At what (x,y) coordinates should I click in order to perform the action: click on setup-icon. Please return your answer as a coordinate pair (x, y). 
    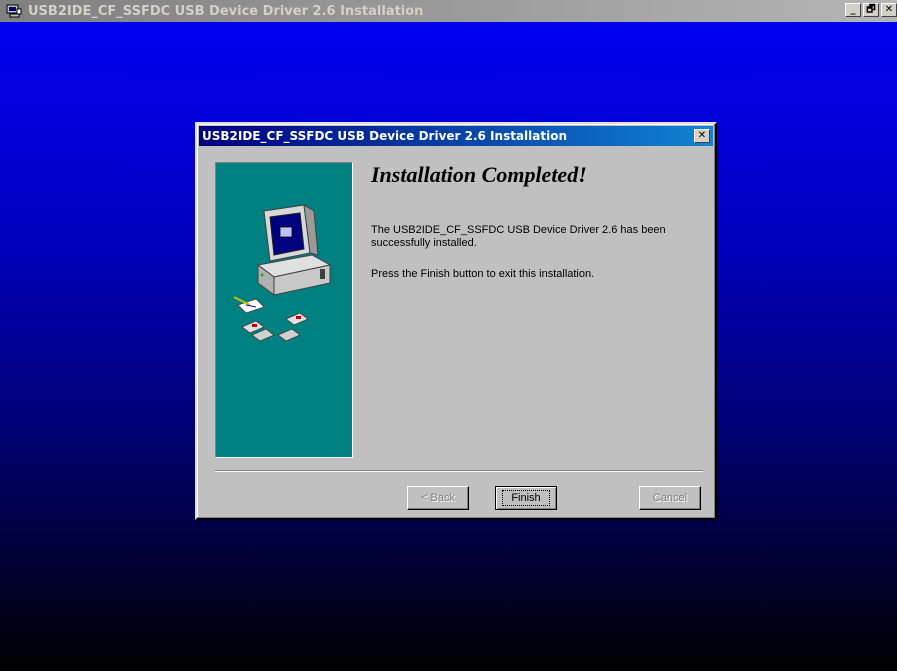
    Looking at the image, I should click on (14, 11).